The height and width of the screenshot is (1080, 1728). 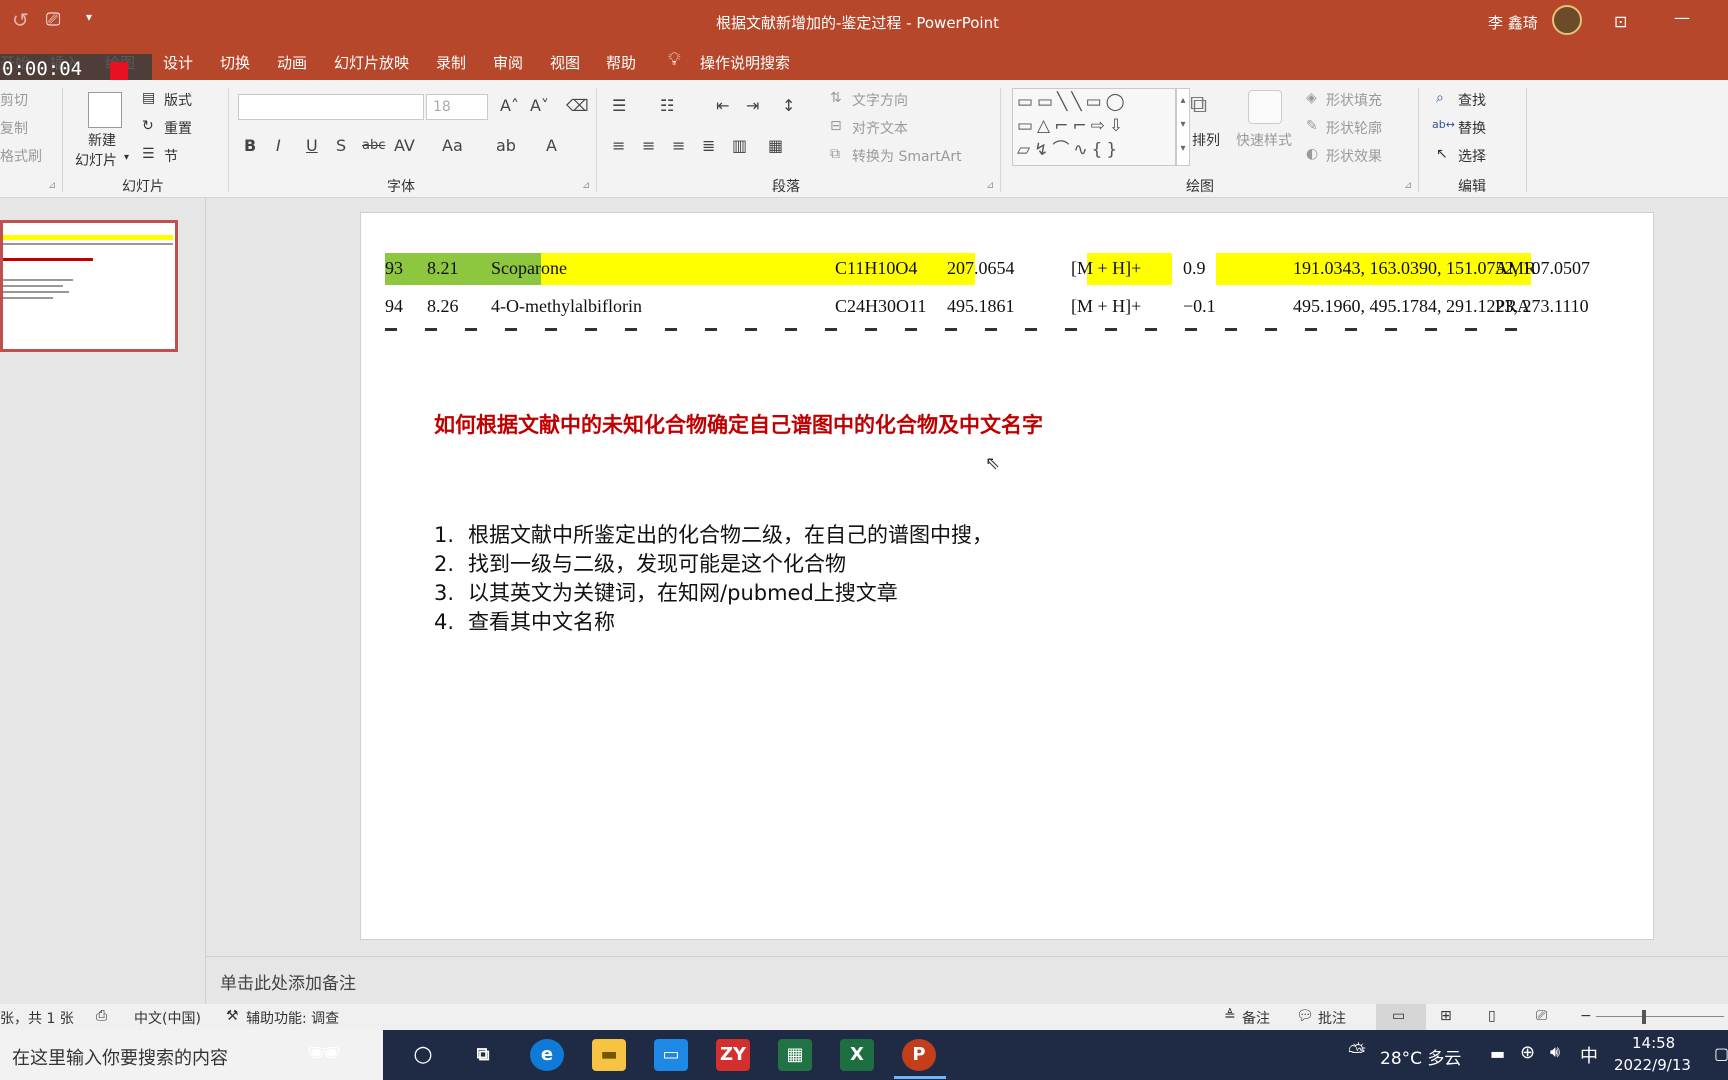 I want to click on quick-styles-icon, so click(x=1265, y=107).